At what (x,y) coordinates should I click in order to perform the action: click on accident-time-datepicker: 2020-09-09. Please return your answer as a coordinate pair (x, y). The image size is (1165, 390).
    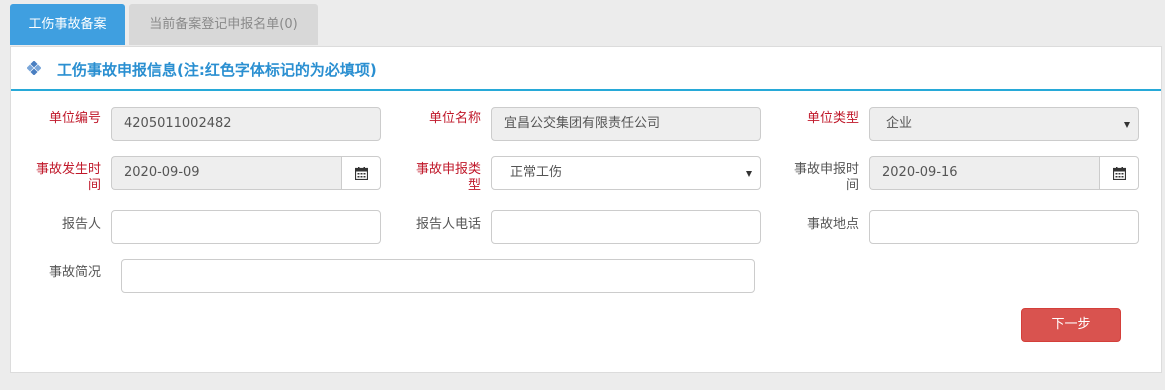
    Looking at the image, I should click on (246, 173).